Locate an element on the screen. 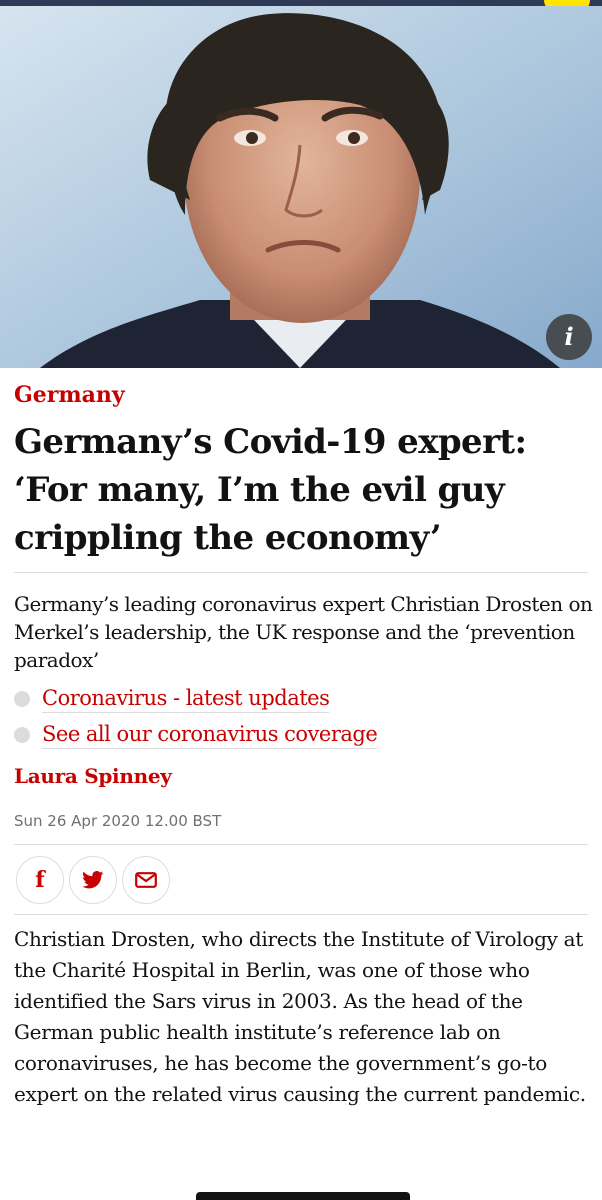 The height and width of the screenshot is (1200, 602). envelope-icon is located at coordinates (146, 880).